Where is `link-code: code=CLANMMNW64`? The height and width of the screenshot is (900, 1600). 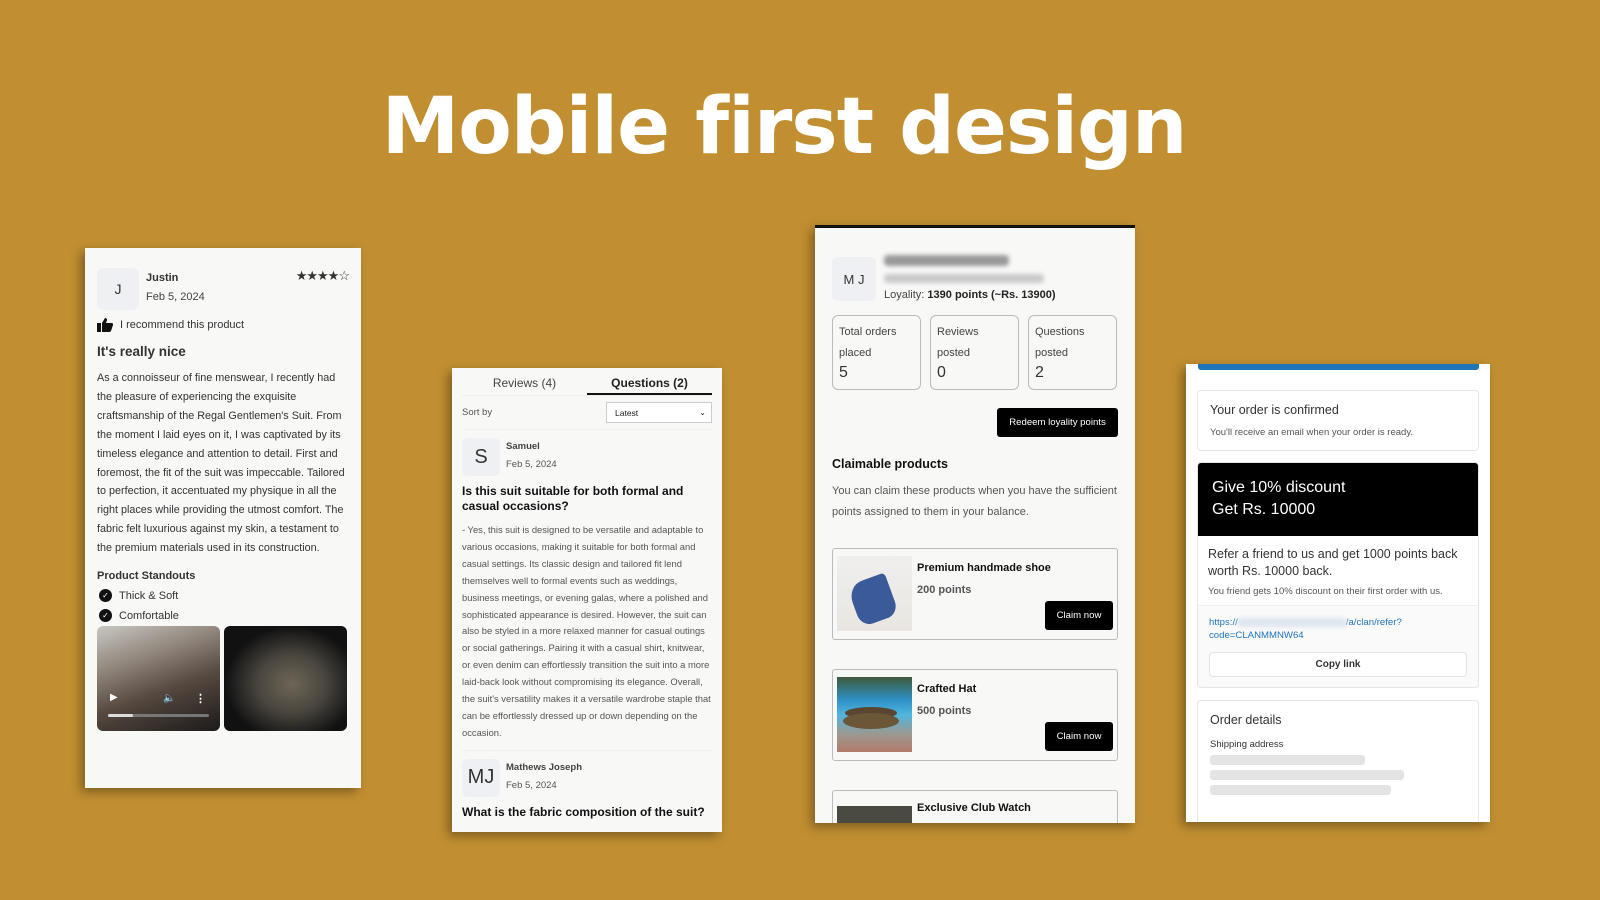 link-code: code=CLANMMNW64 is located at coordinates (1256, 635).